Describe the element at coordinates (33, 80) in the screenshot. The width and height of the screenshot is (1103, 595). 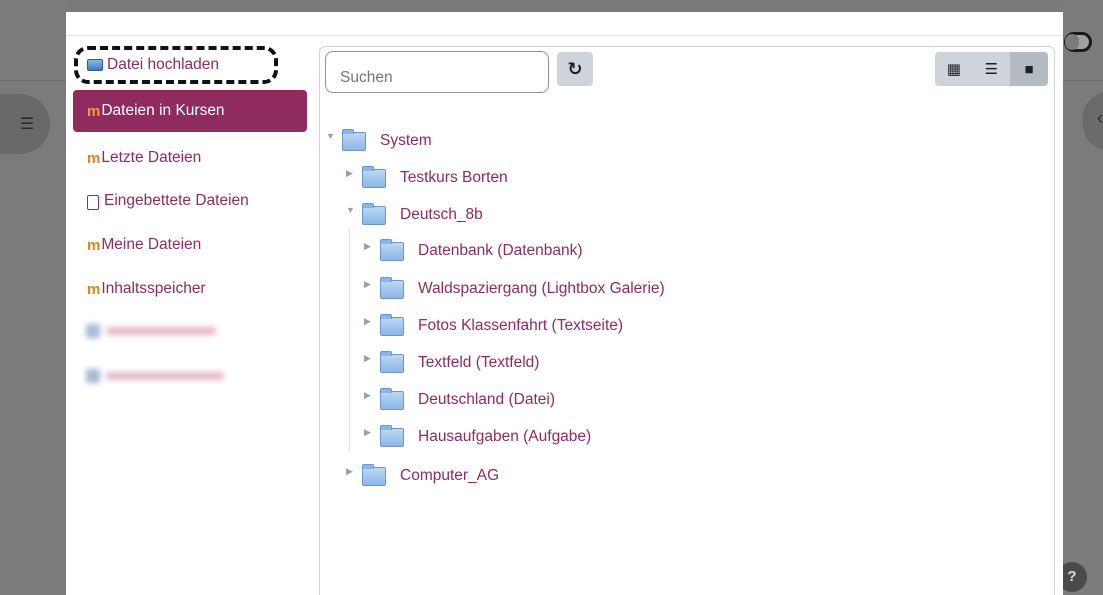
I see `background-divider` at that location.